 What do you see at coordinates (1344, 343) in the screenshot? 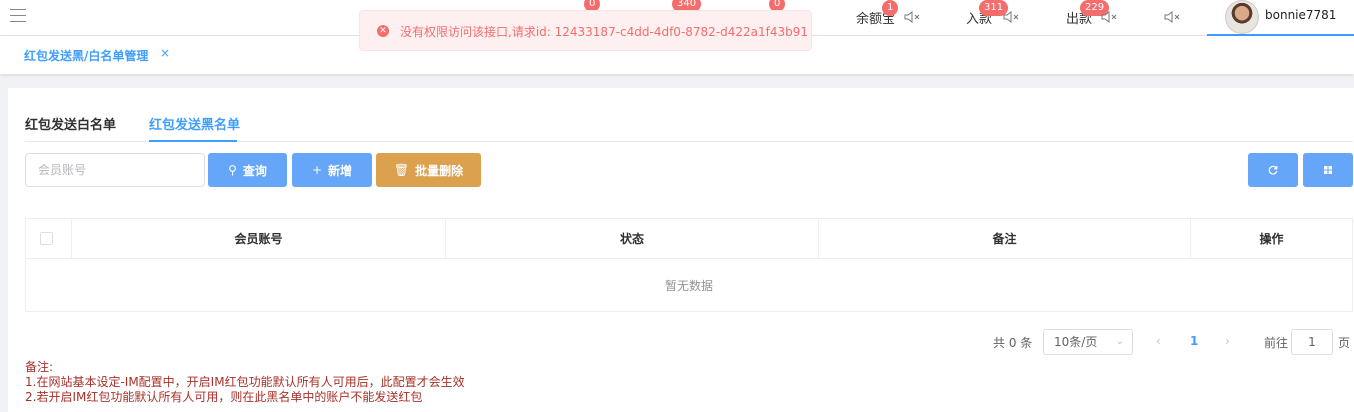
I see `page-unit-label: 页` at bounding box center [1344, 343].